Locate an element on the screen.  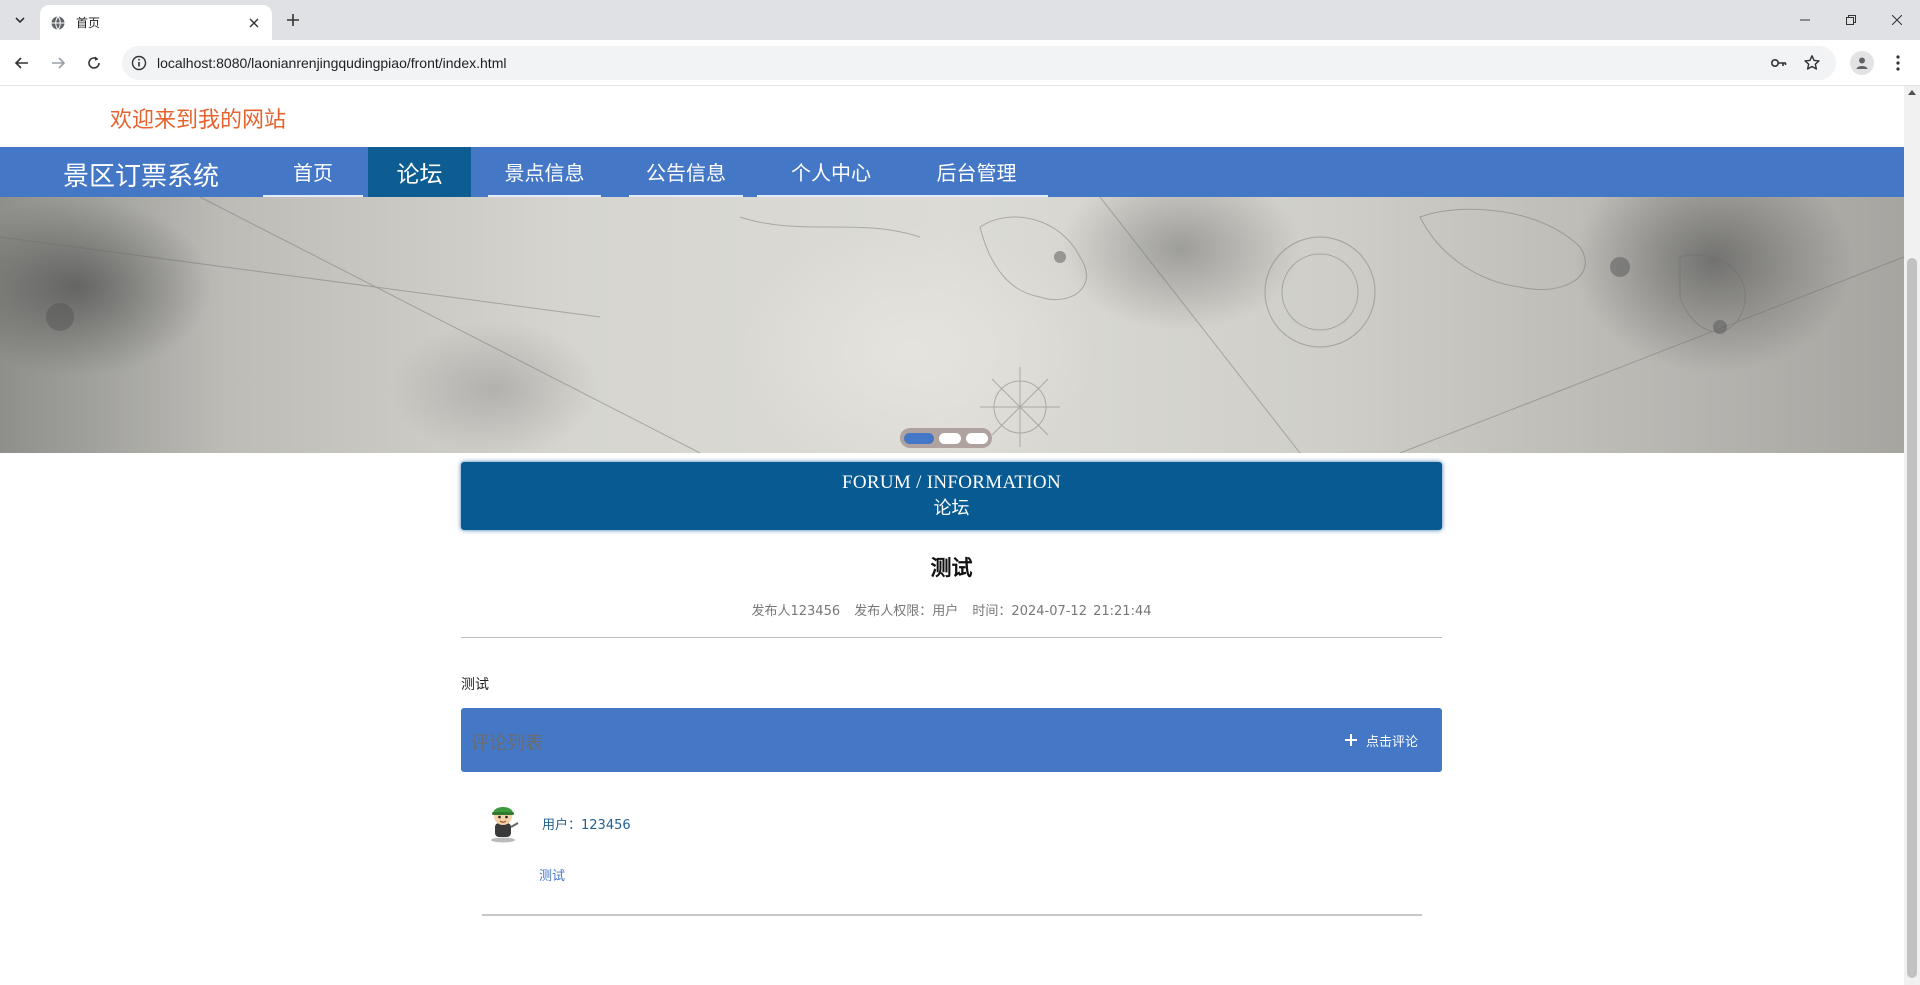
browser-tab: 首页 is located at coordinates (156, 22).